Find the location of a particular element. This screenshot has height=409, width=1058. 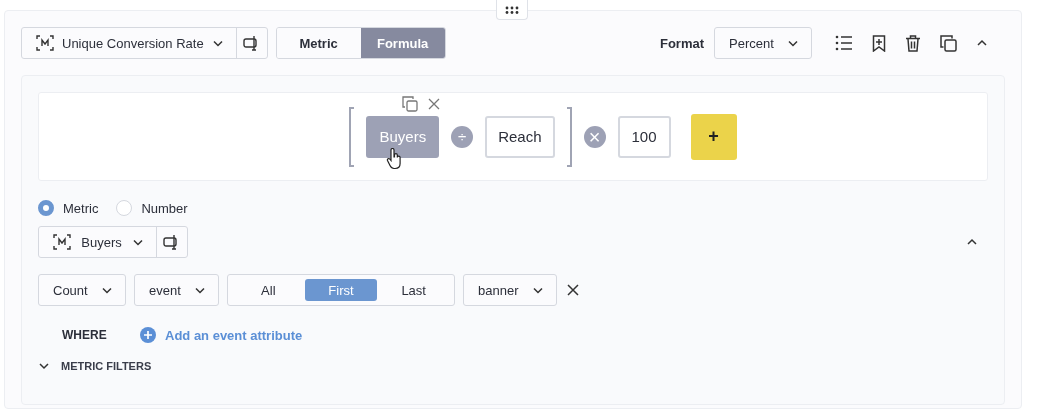

operand-chip: Reach is located at coordinates (520, 136).